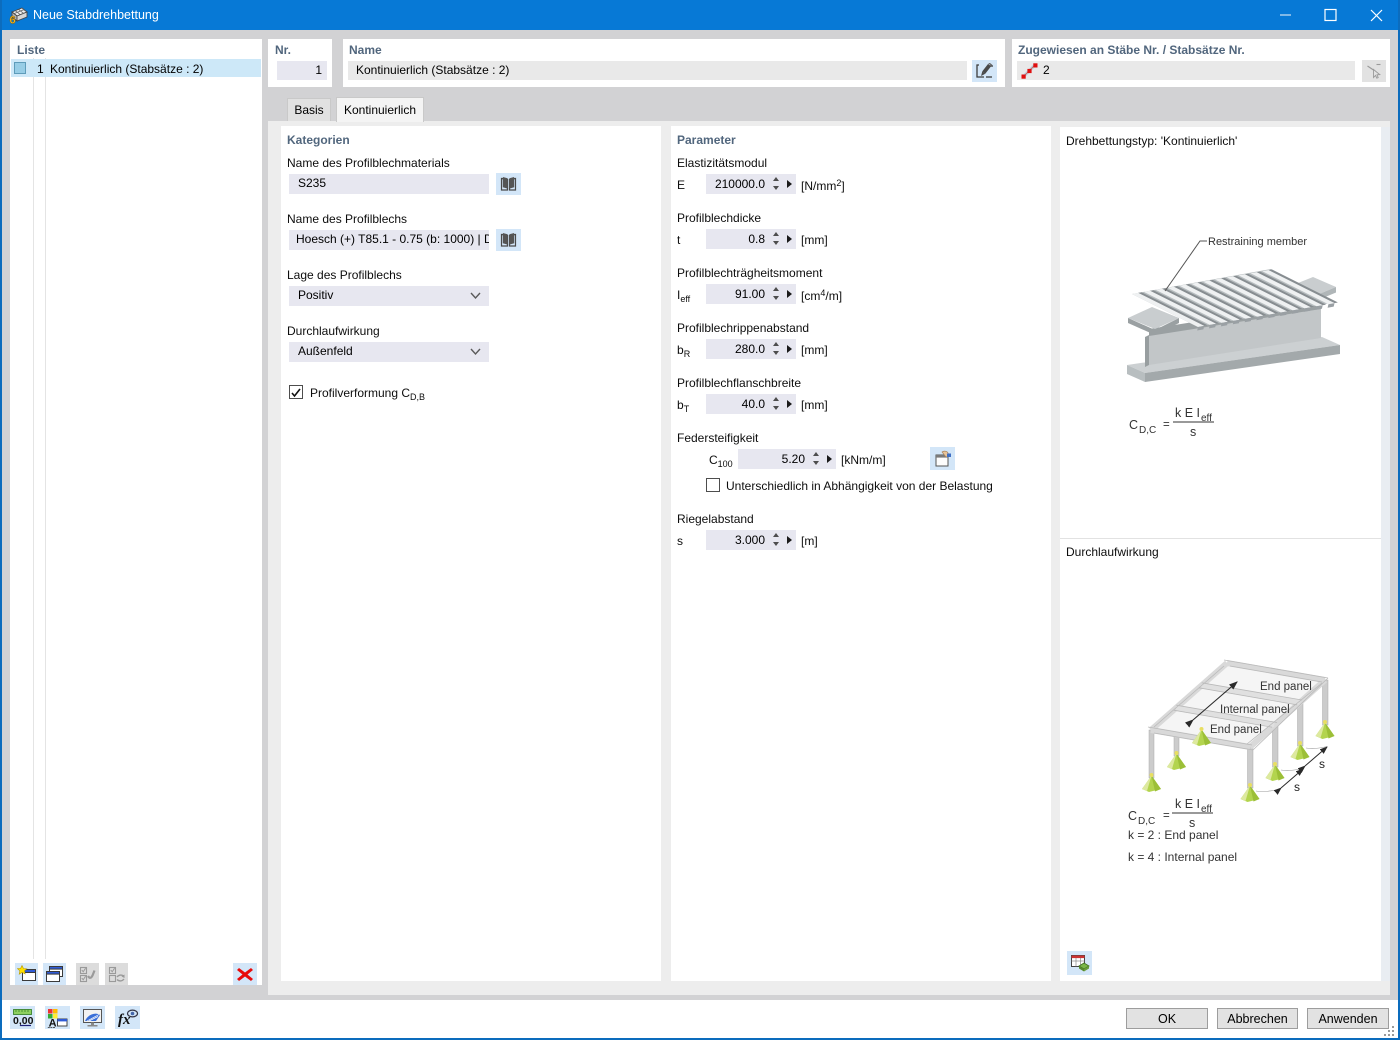 The height and width of the screenshot is (1040, 1400). I want to click on svg-text: k = 4 : Internal panel, so click(1182, 857).